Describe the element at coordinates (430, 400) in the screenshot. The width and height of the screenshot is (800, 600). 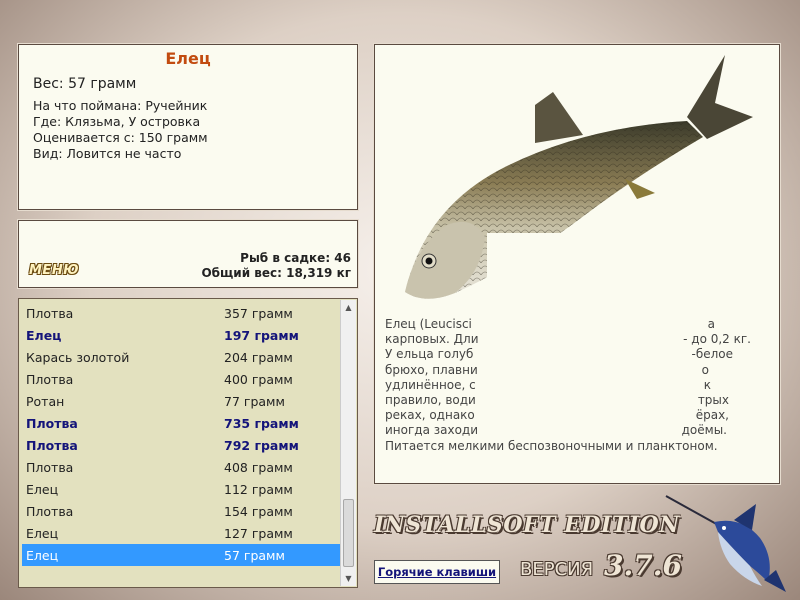
I see `desc-line: правило, води` at that location.